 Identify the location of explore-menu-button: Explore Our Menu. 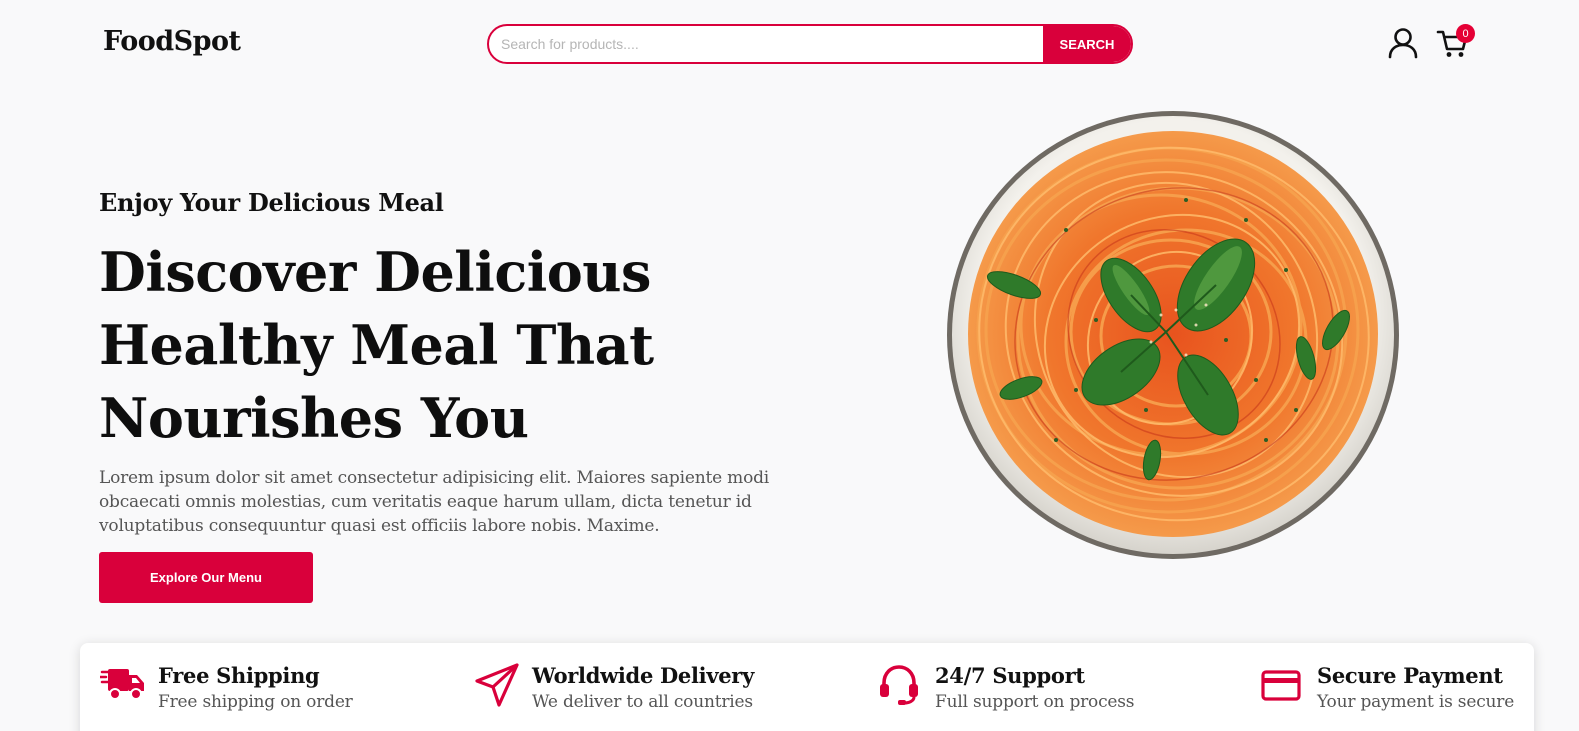
(206, 577).